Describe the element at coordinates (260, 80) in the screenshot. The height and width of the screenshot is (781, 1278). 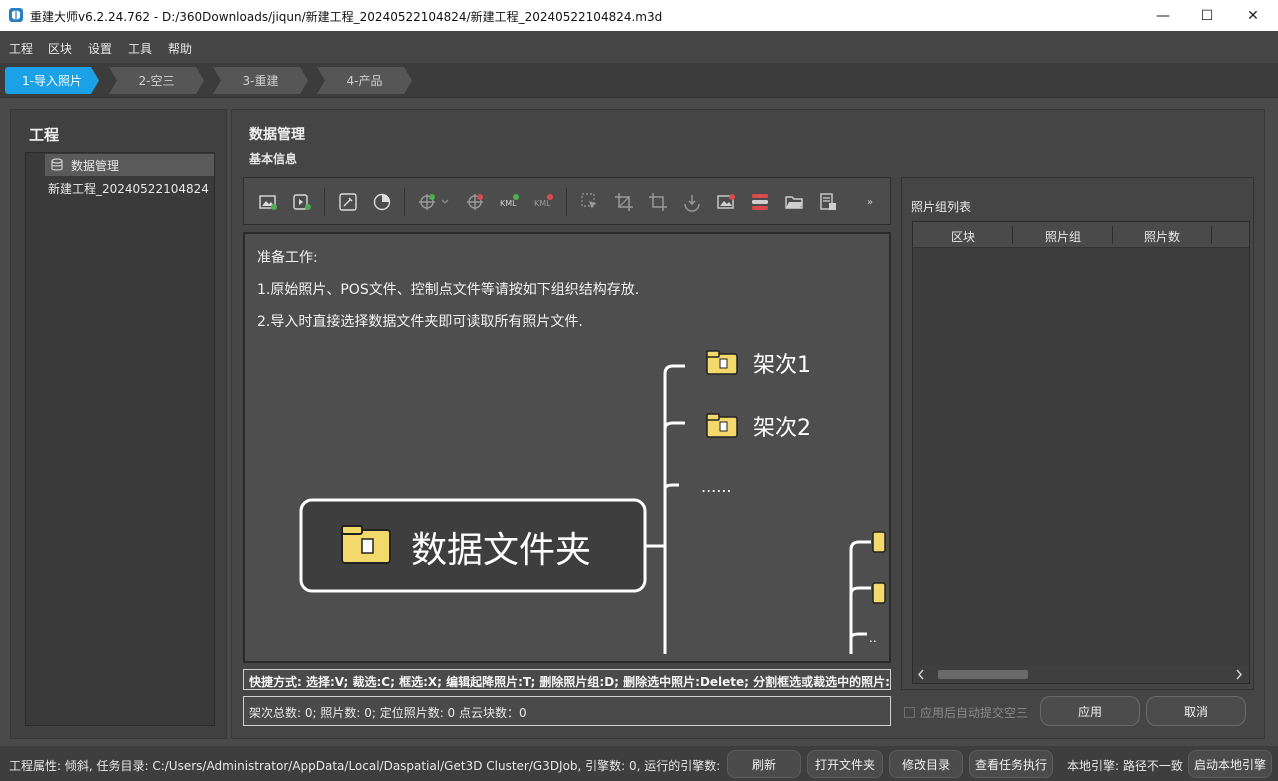
I see `step-reconstruction: 3-重建` at that location.